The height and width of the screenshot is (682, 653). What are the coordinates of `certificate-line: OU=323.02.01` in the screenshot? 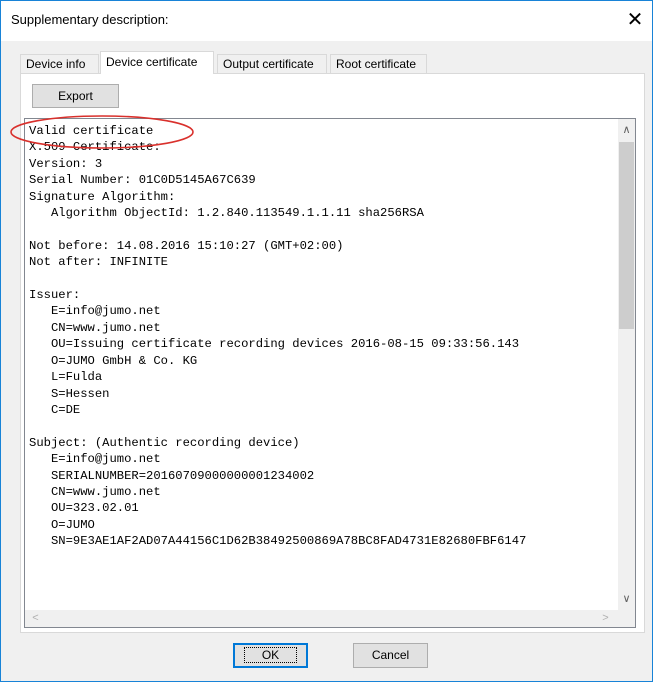 It's located at (94, 508).